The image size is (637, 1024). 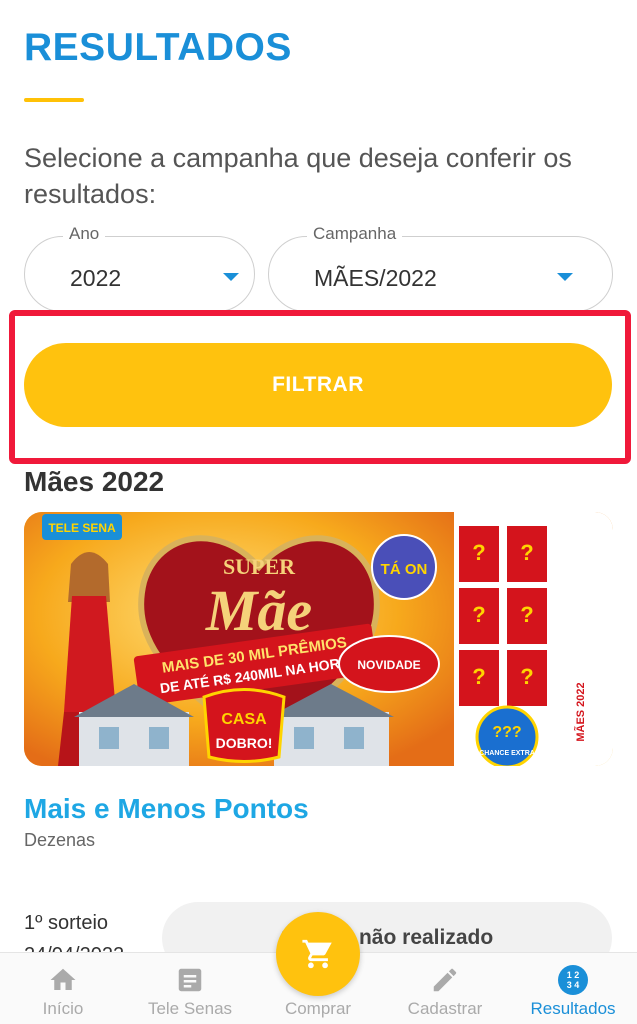 I want to click on svg-text: CASA, so click(x=244, y=719).